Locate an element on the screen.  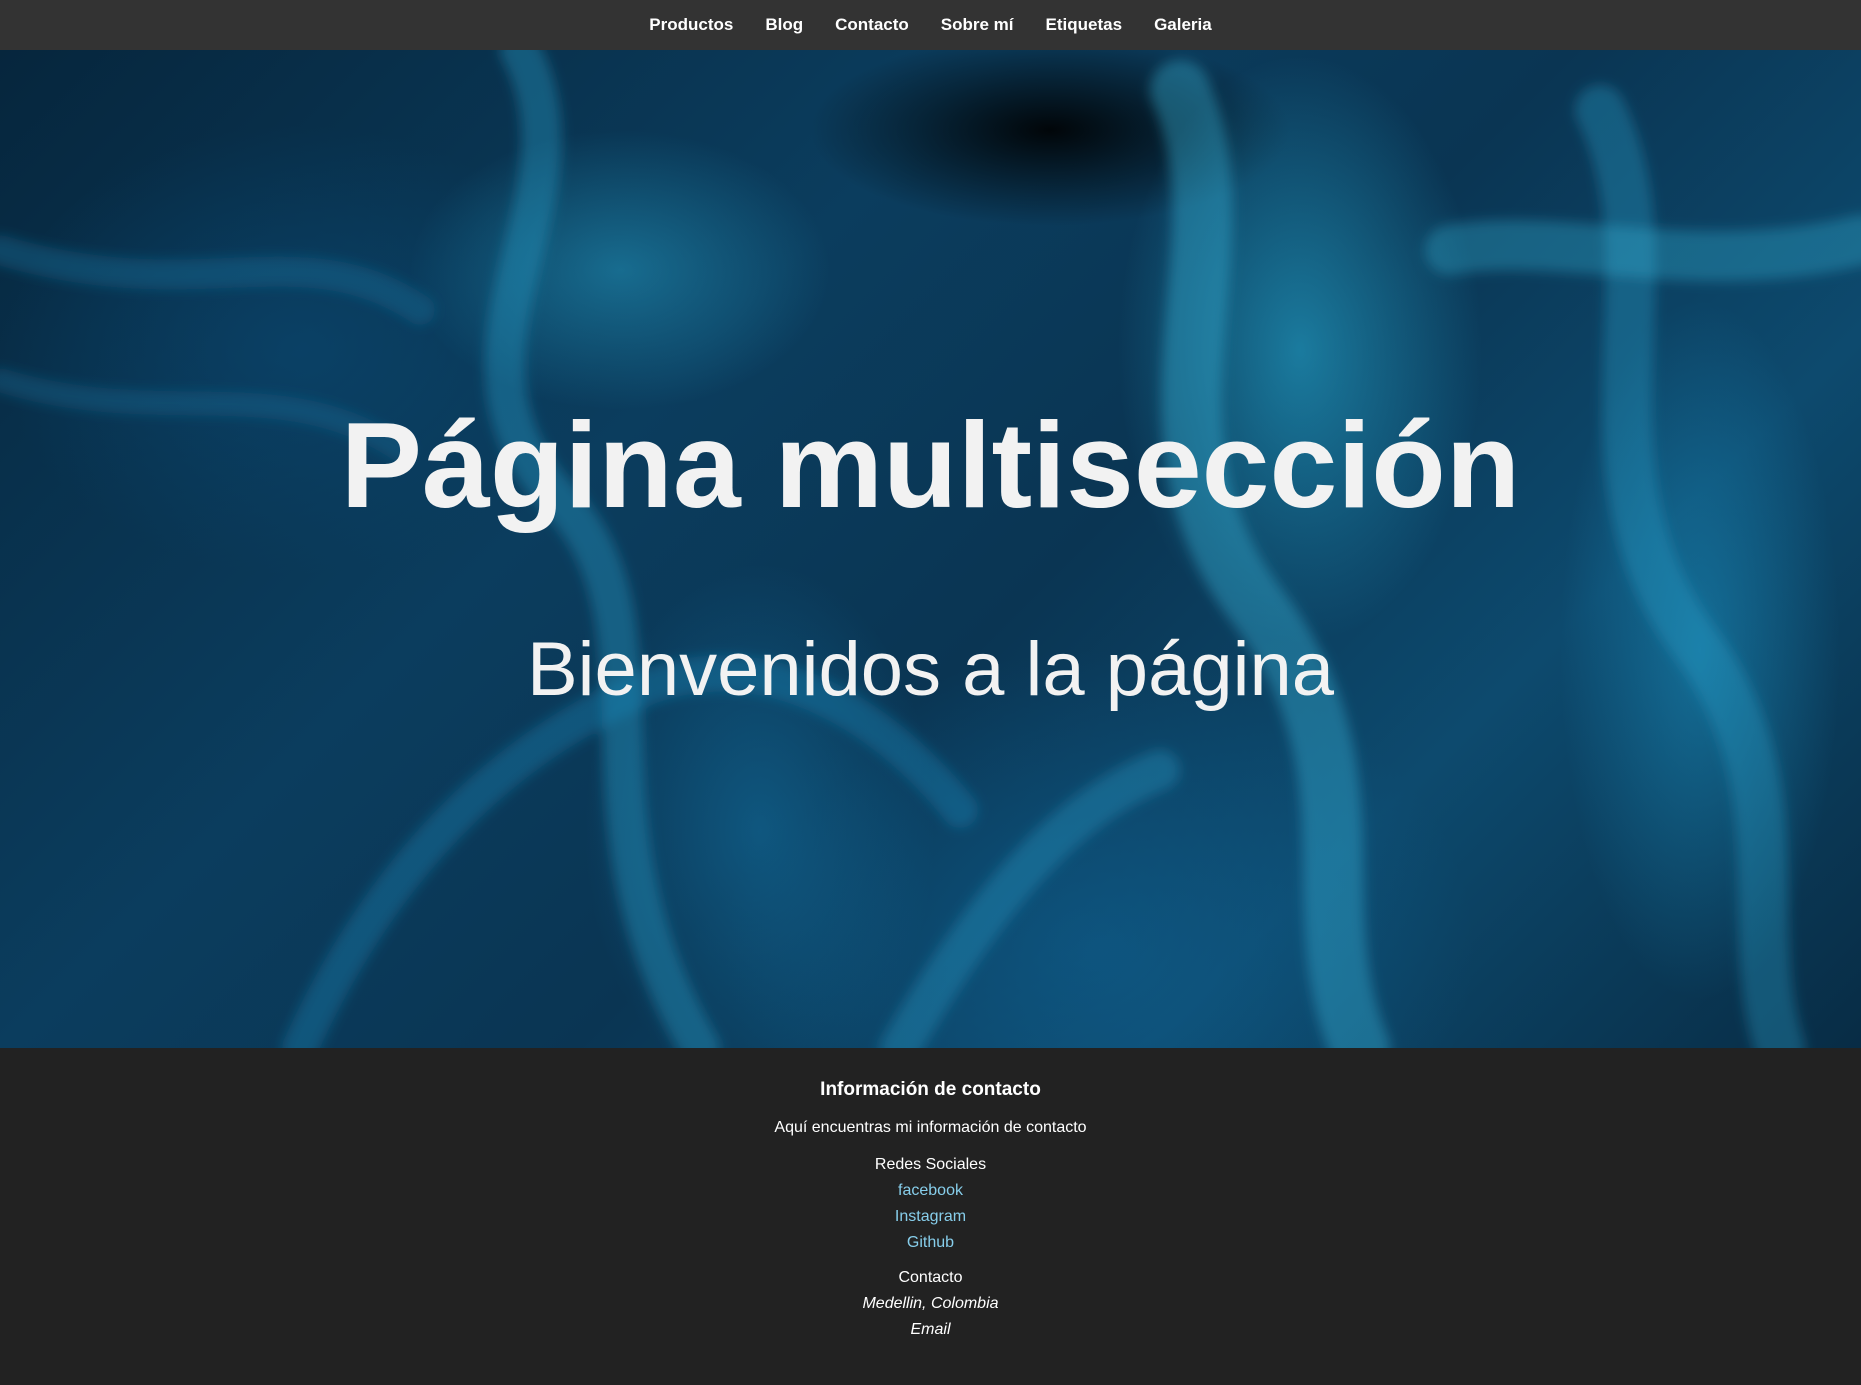
nav-link-blog: Blog is located at coordinates (784, 25).